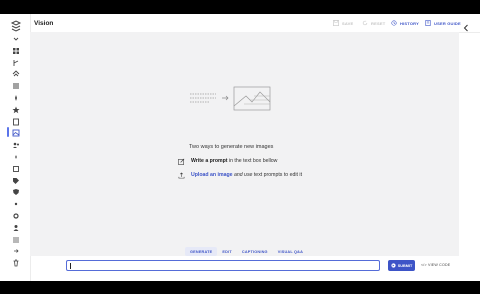 Image resolution: width=480 pixels, height=294 pixels. Describe the element at coordinates (424, 265) in the screenshot. I see `code-icon: </>` at that location.